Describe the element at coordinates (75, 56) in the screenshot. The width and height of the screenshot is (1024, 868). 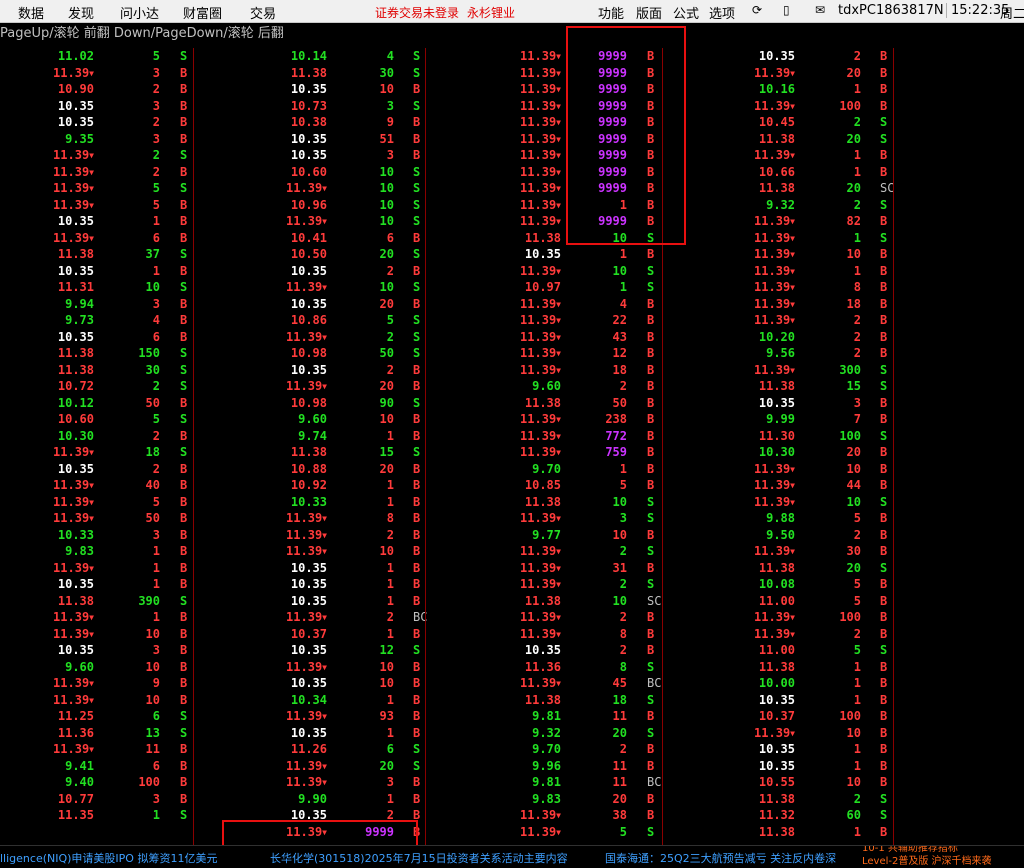
I see `price-value: 11.02` at that location.